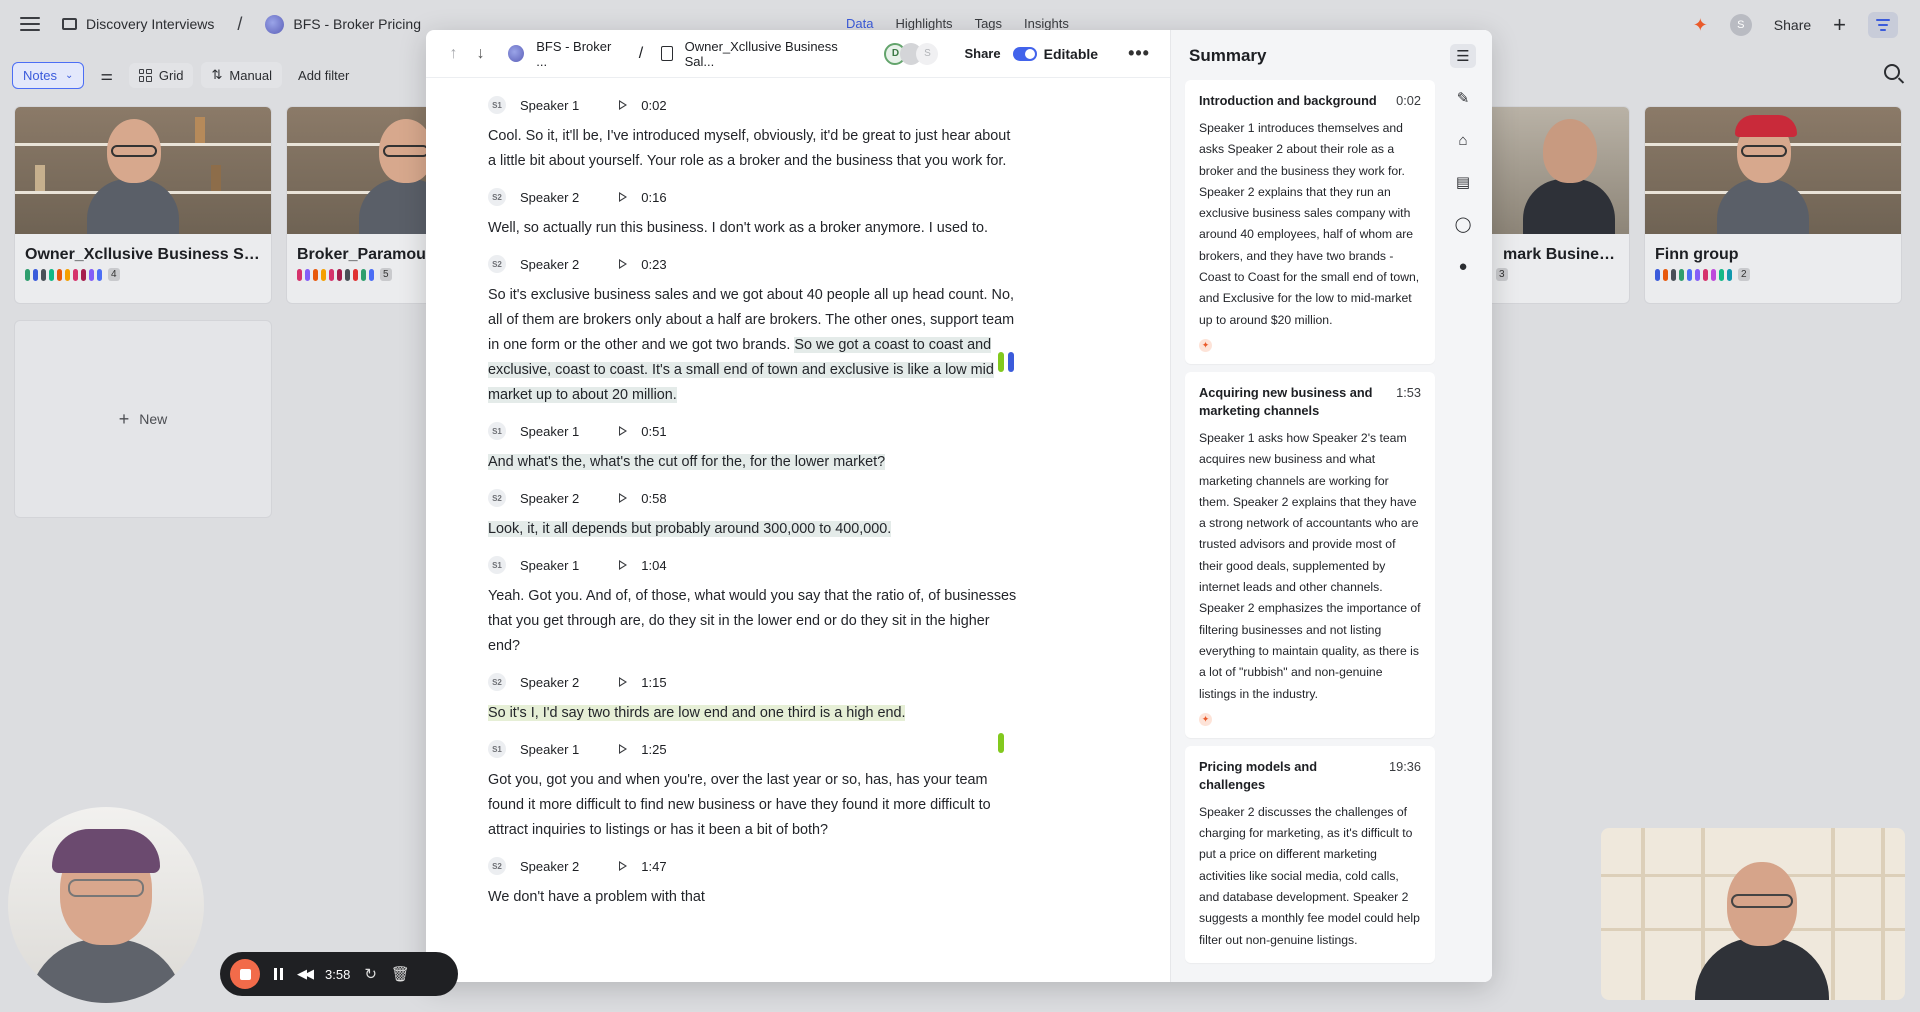 This screenshot has height=1012, width=1920. Describe the element at coordinates (653, 866) in the screenshot. I see `segment-time: 1:47` at that location.